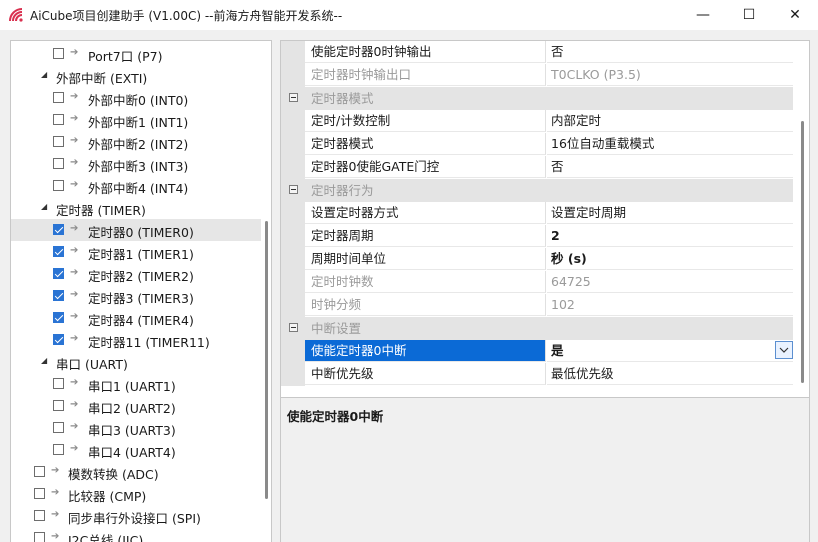  I want to click on property-name: 定时器模式, so click(425, 144).